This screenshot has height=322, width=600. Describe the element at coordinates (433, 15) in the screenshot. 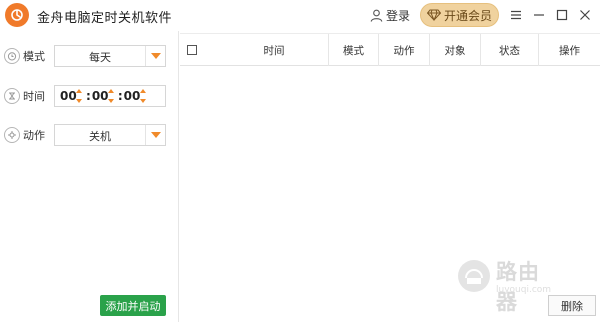

I see `diamond-icon` at that location.